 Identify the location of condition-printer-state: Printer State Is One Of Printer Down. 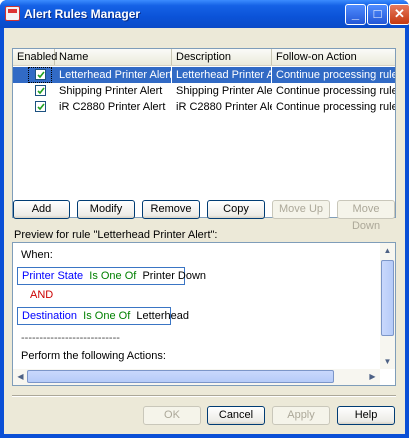
(111, 276).